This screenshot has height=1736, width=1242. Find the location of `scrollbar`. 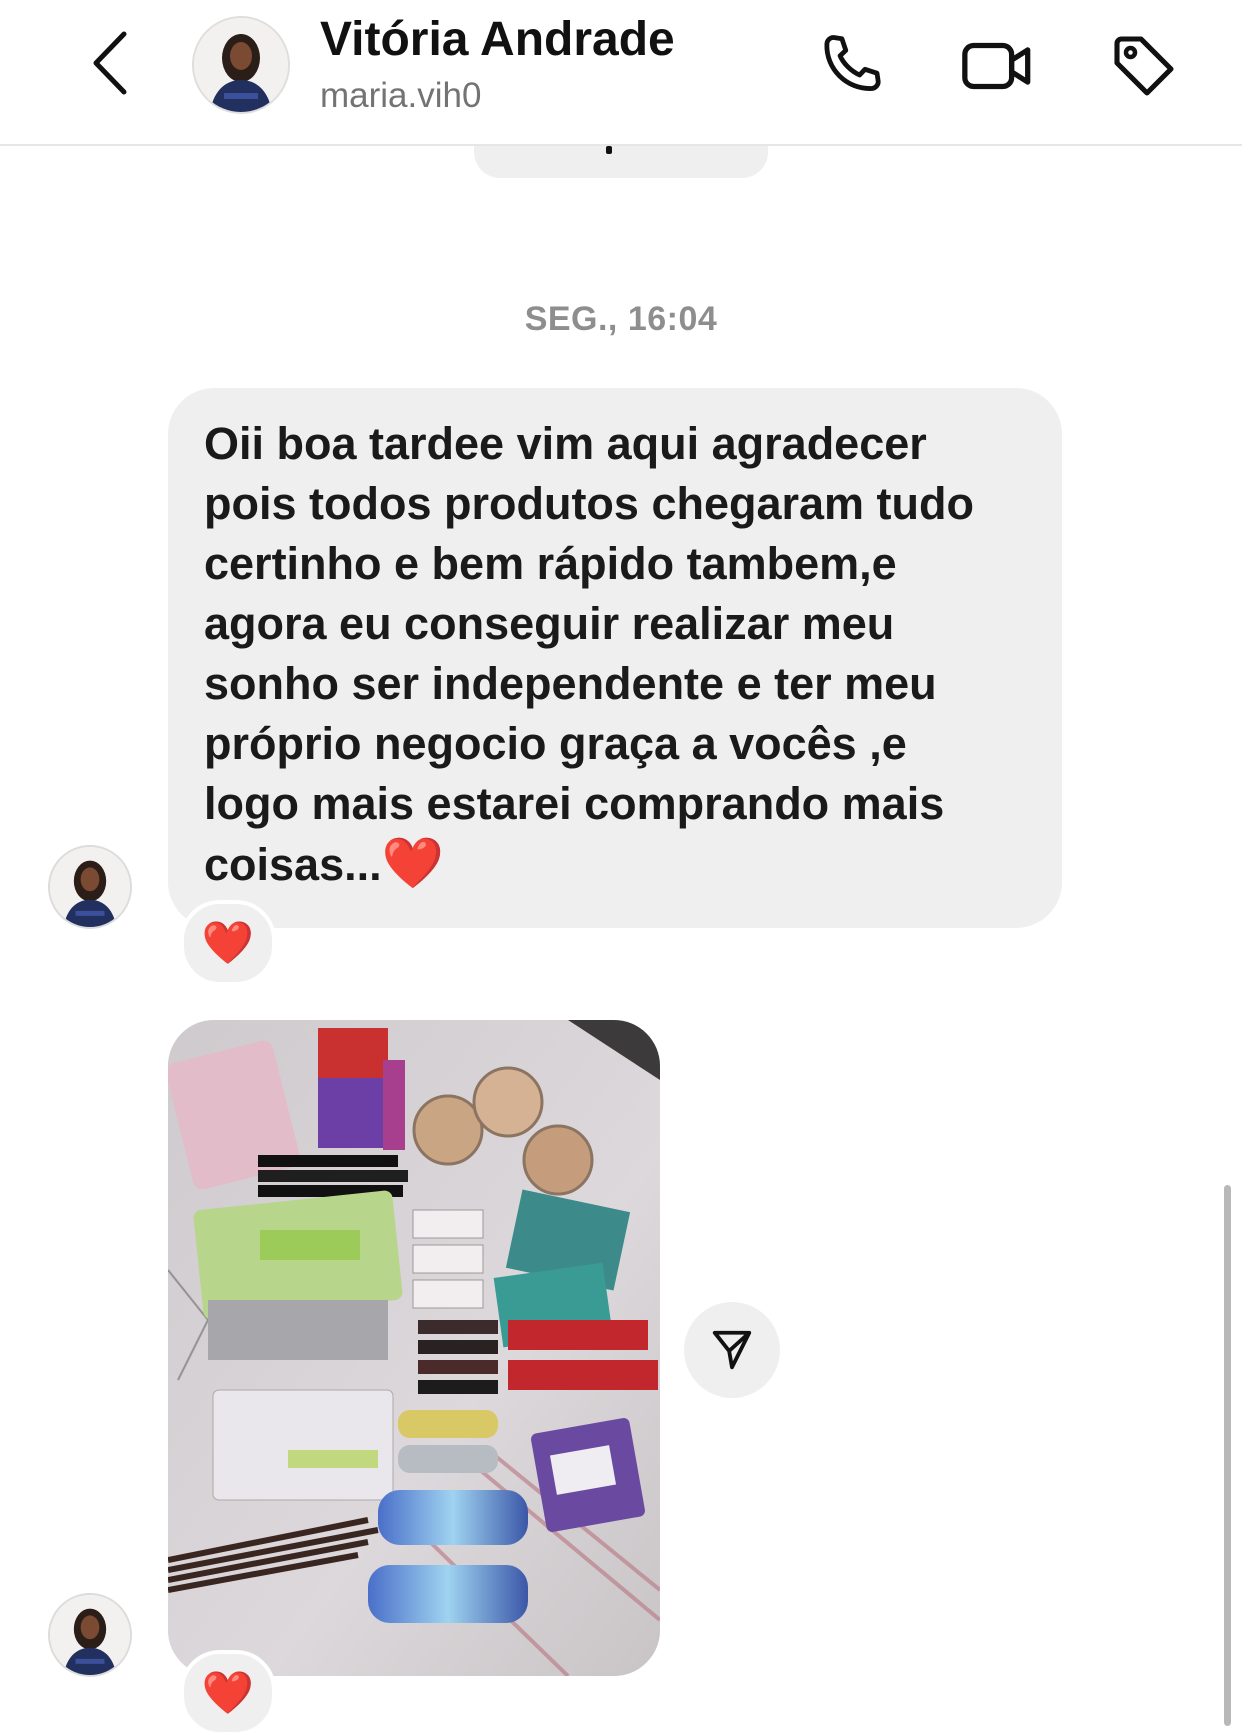

scrollbar is located at coordinates (1227, 1455).